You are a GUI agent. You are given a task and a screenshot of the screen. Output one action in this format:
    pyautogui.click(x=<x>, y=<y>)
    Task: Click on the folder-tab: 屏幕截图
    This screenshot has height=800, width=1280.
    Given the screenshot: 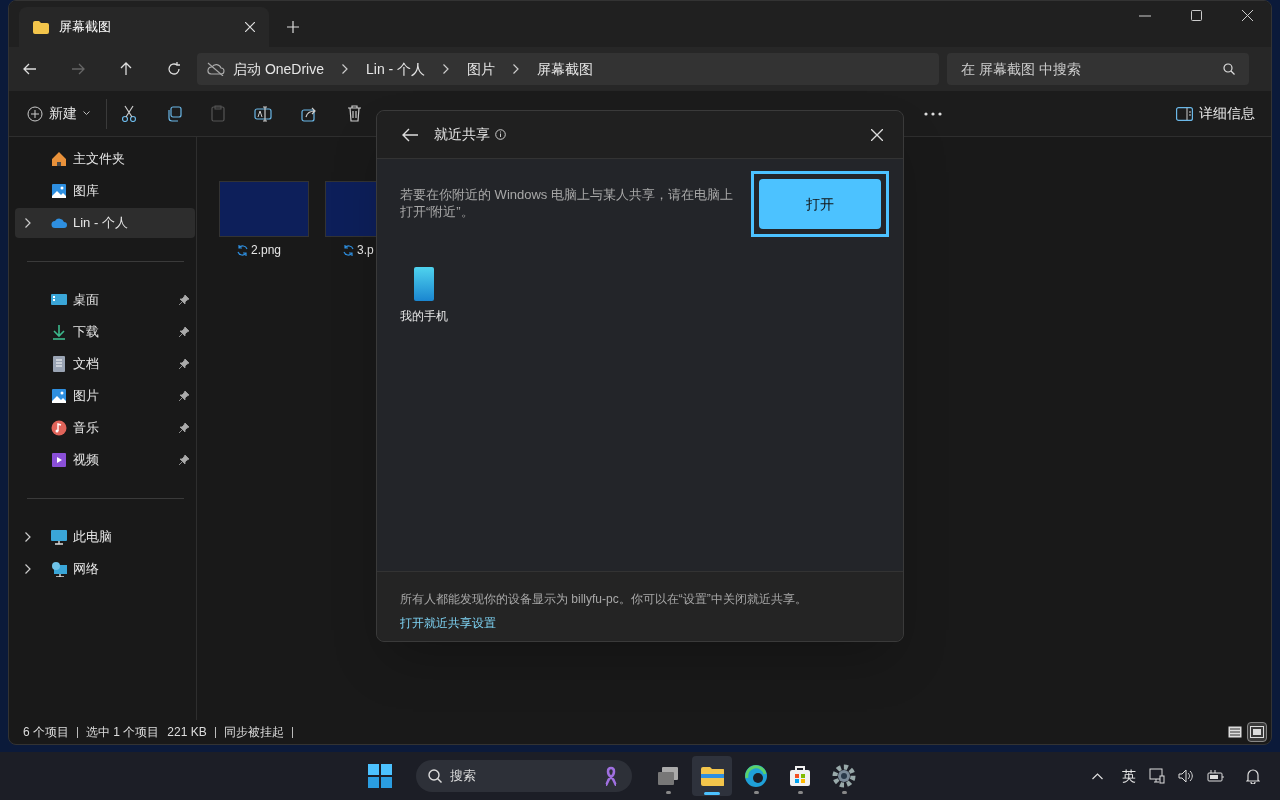 What is the action you would take?
    pyautogui.click(x=144, y=27)
    